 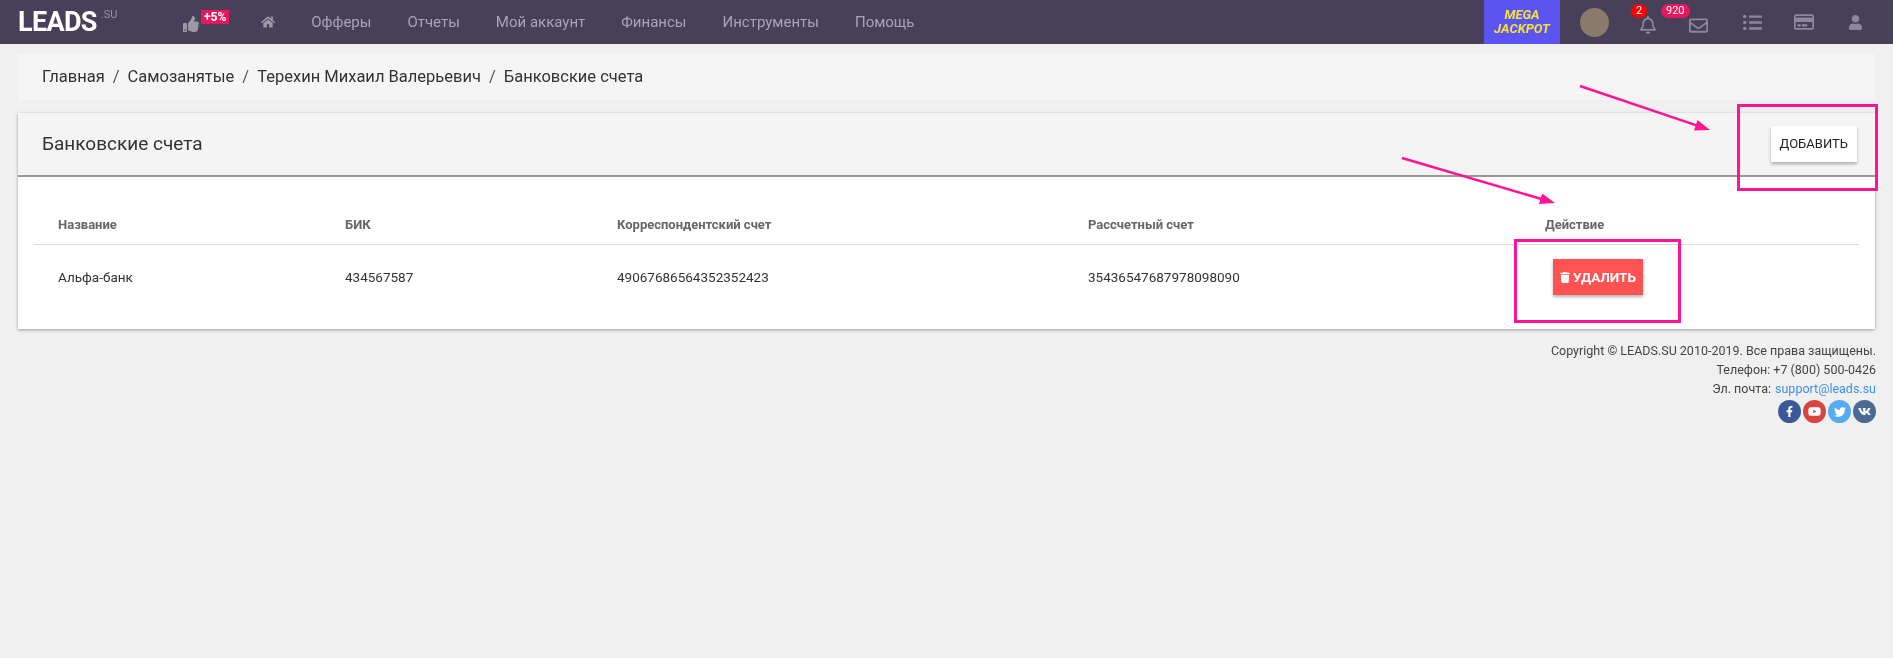 I want to click on email-label: Эл. почта:, so click(x=1741, y=389).